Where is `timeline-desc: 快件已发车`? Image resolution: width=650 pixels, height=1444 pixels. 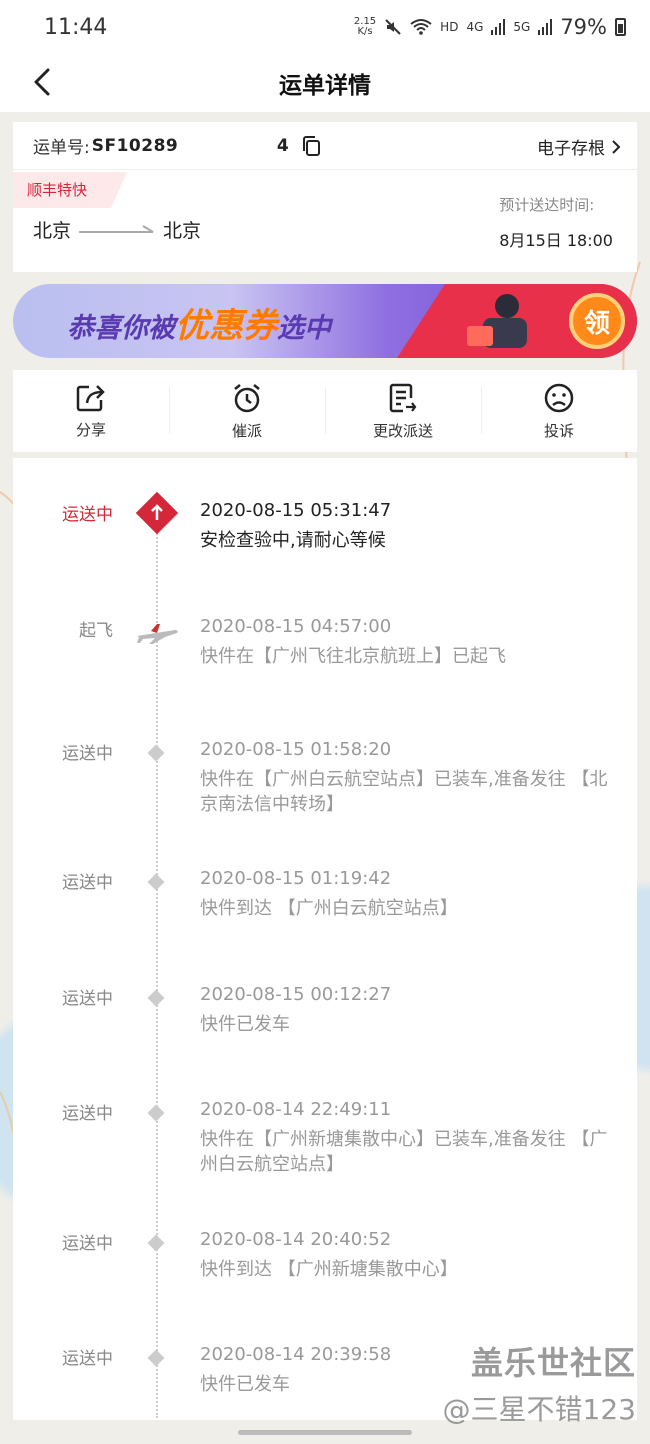
timeline-desc: 快件已发车 is located at coordinates (245, 1024).